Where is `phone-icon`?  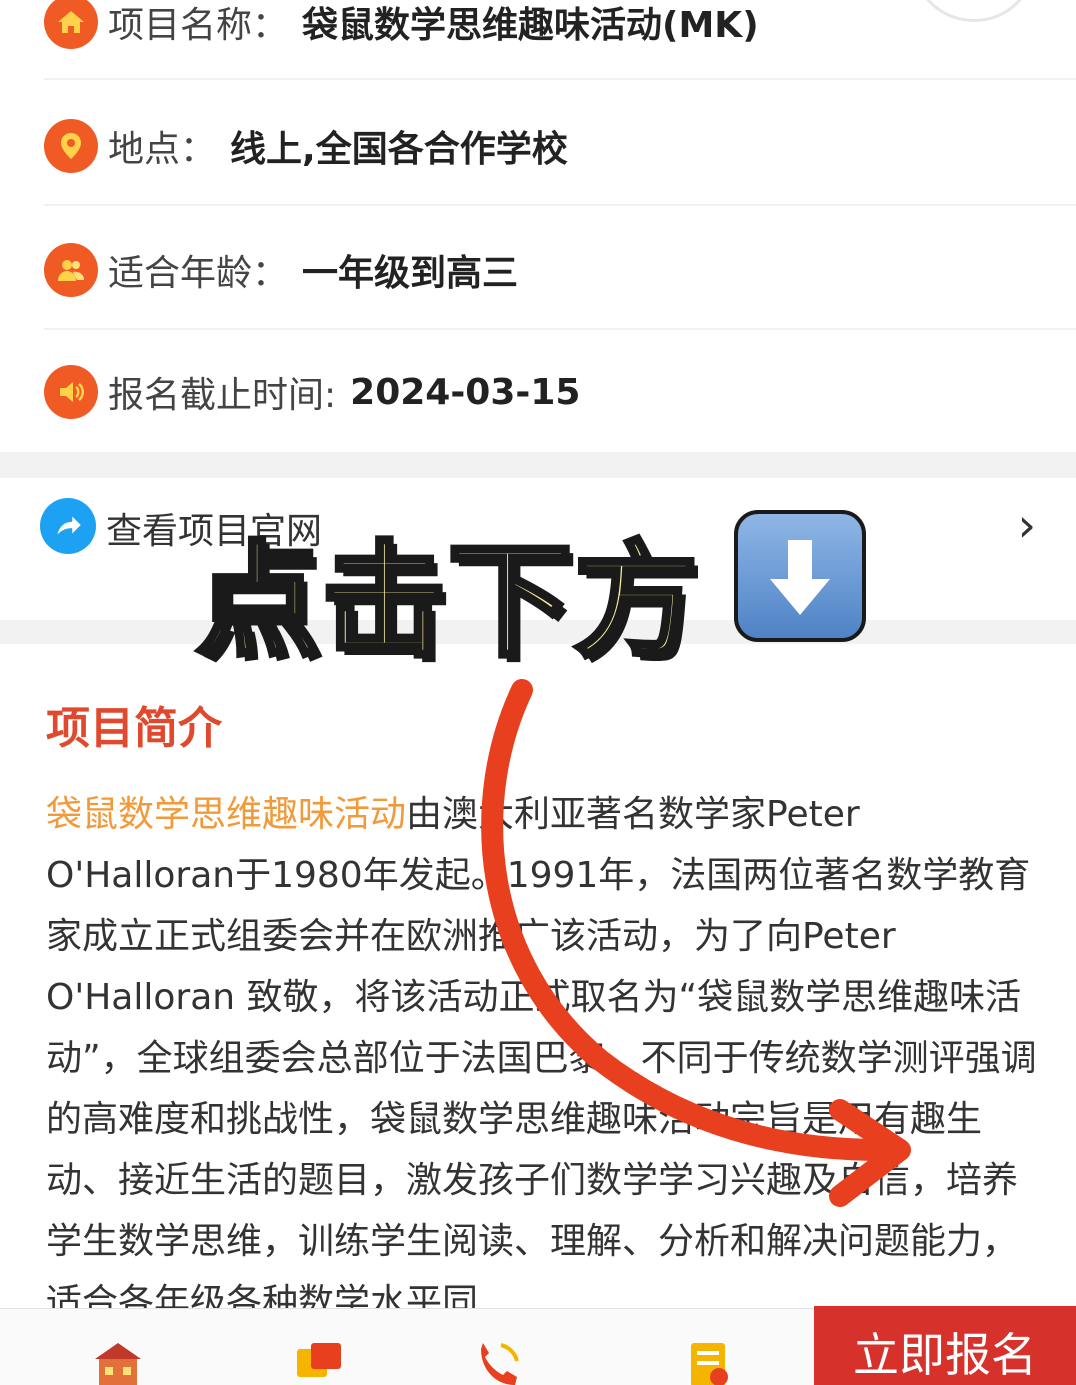 phone-icon is located at coordinates (500, 1364).